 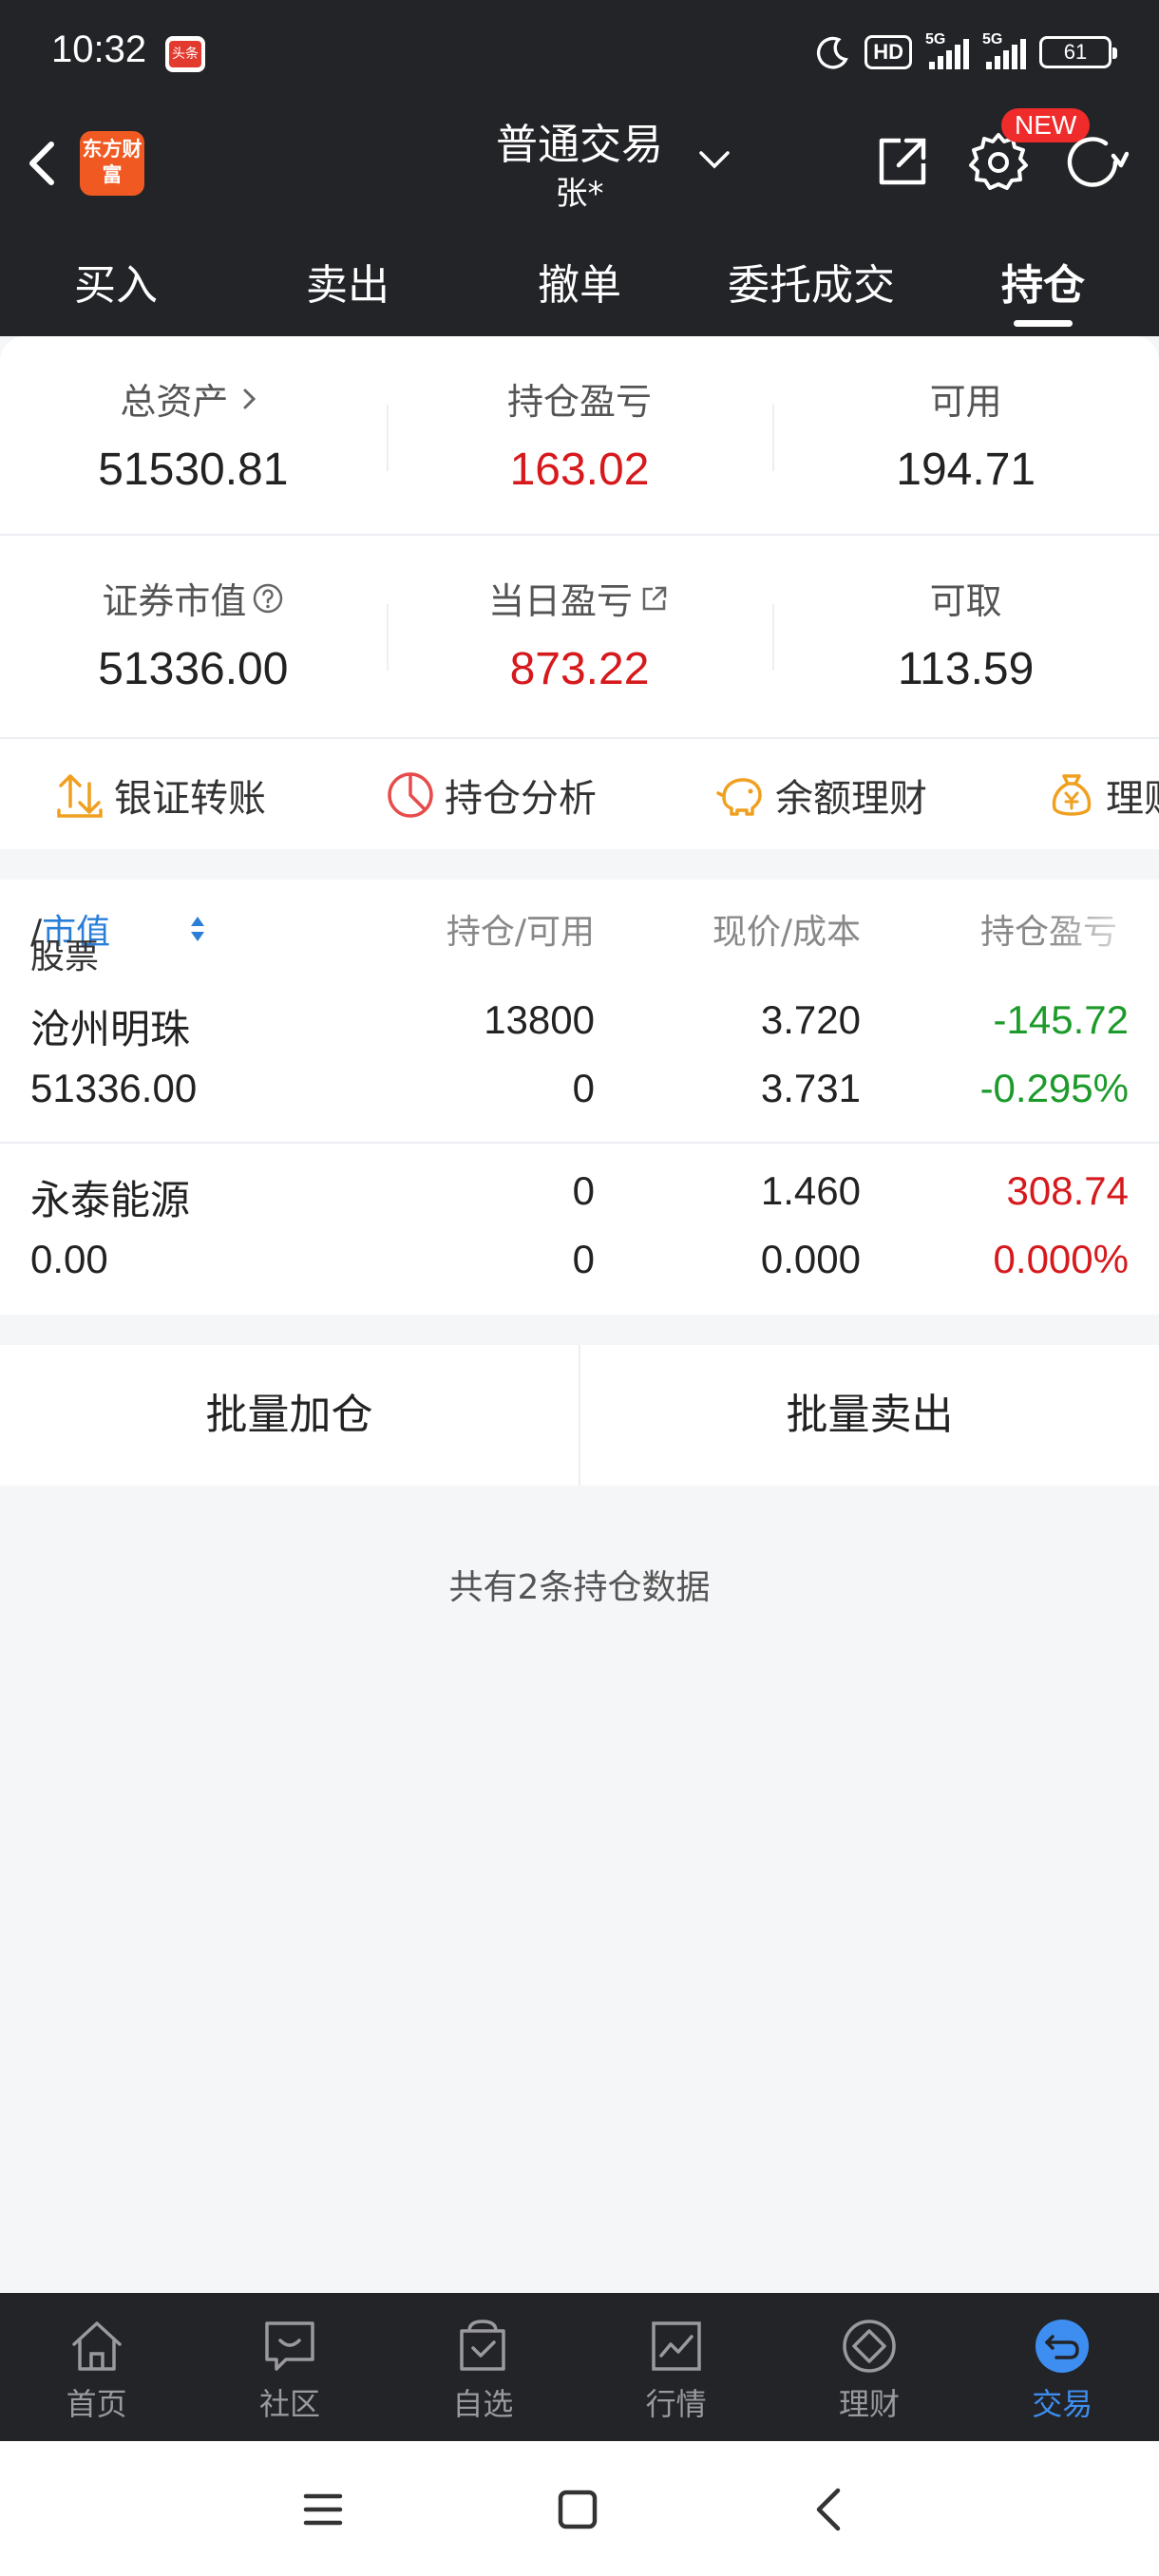 I want to click on system-nav-bar, so click(x=579, y=2508).